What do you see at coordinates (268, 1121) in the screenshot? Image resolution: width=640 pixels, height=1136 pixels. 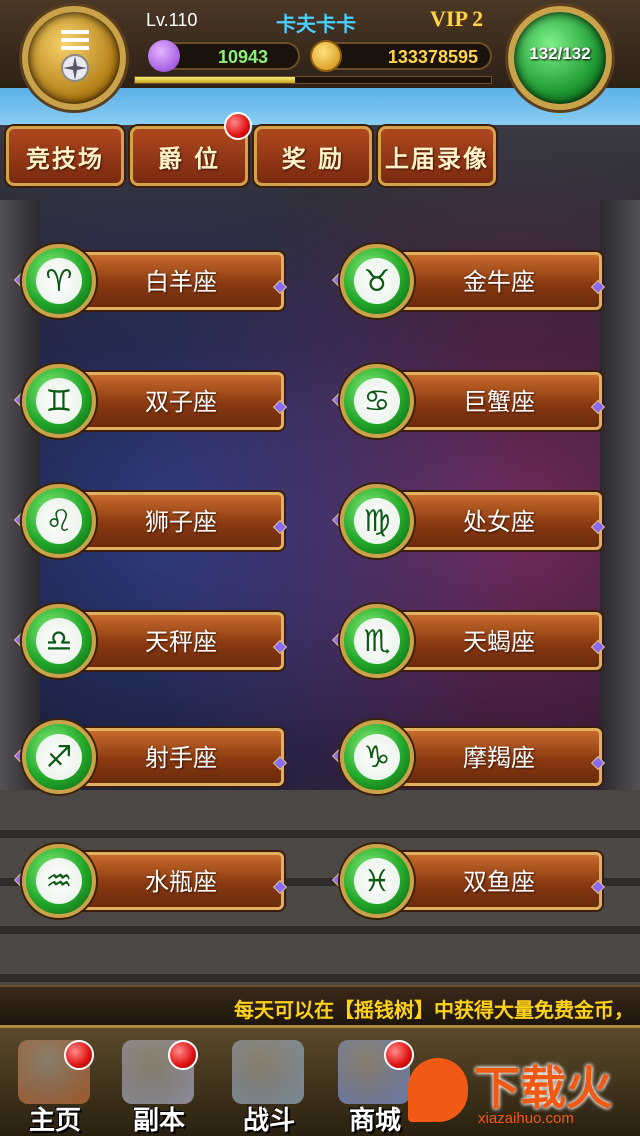 I see `nav-label: 战斗` at bounding box center [268, 1121].